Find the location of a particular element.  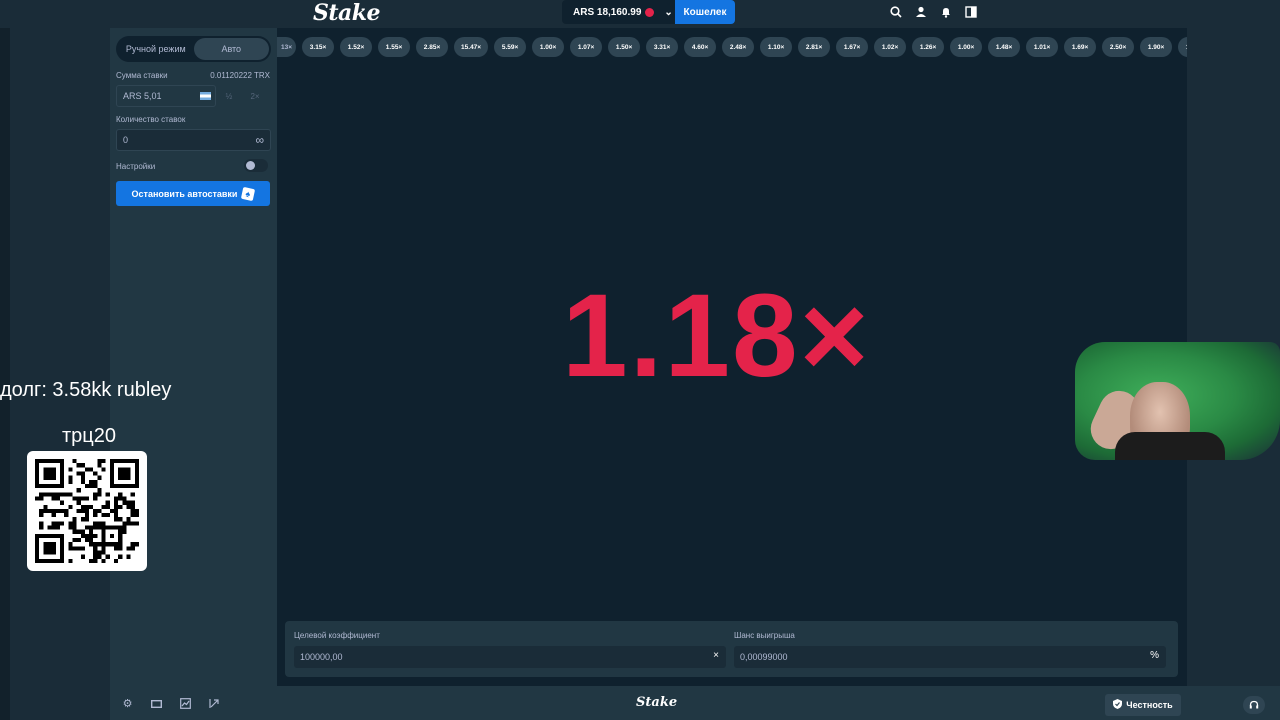

target-input: 100000,00 × is located at coordinates (510, 657).